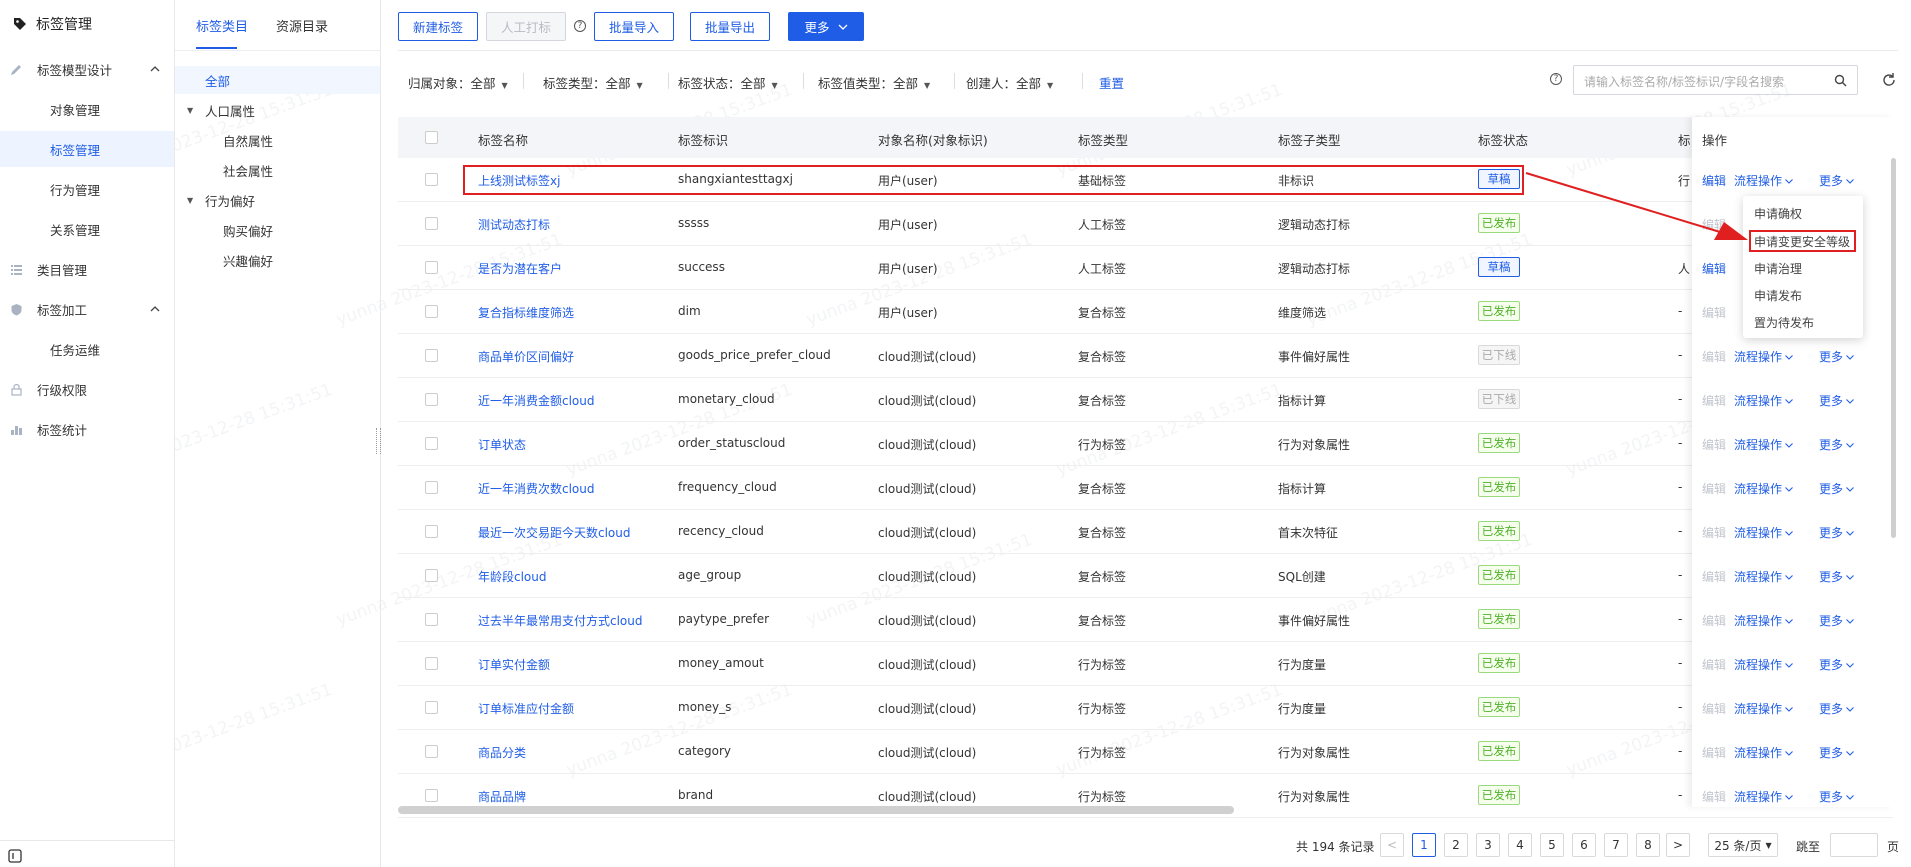 This screenshot has height=867, width=1911. What do you see at coordinates (536, 488) in the screenshot?
I see `label-name-link: 近一年消费次数cloud` at bounding box center [536, 488].